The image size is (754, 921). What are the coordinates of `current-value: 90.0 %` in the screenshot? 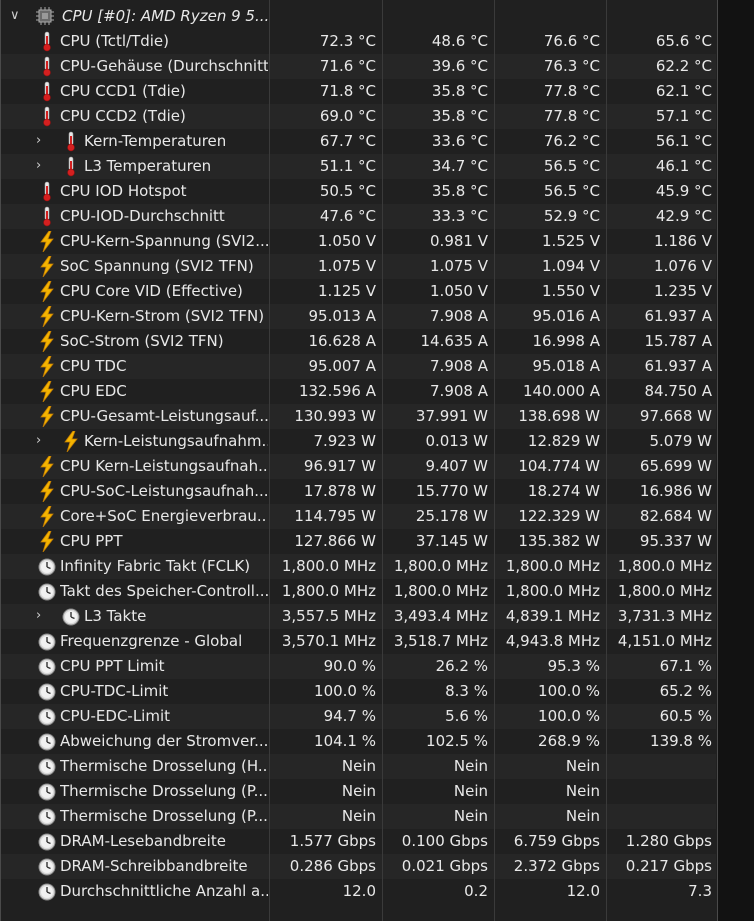 It's located at (349, 666).